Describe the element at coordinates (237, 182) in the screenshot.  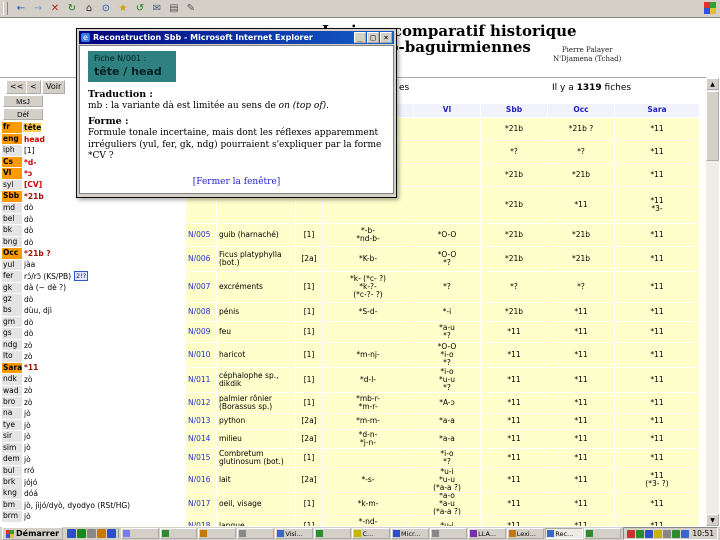
I see `close-window-link: [Fermer la fenêtre]` at that location.